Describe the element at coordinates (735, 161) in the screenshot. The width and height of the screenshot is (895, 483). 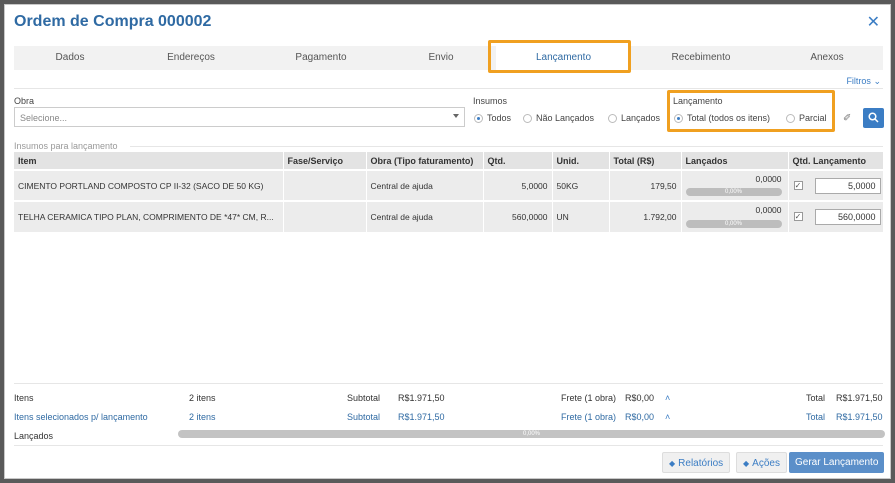
I see `col-header: Lançados` at that location.